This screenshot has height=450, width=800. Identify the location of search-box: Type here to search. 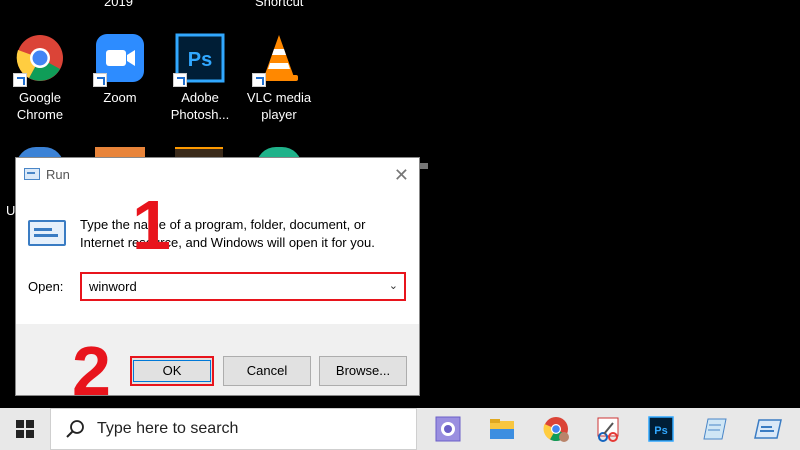
(233, 429).